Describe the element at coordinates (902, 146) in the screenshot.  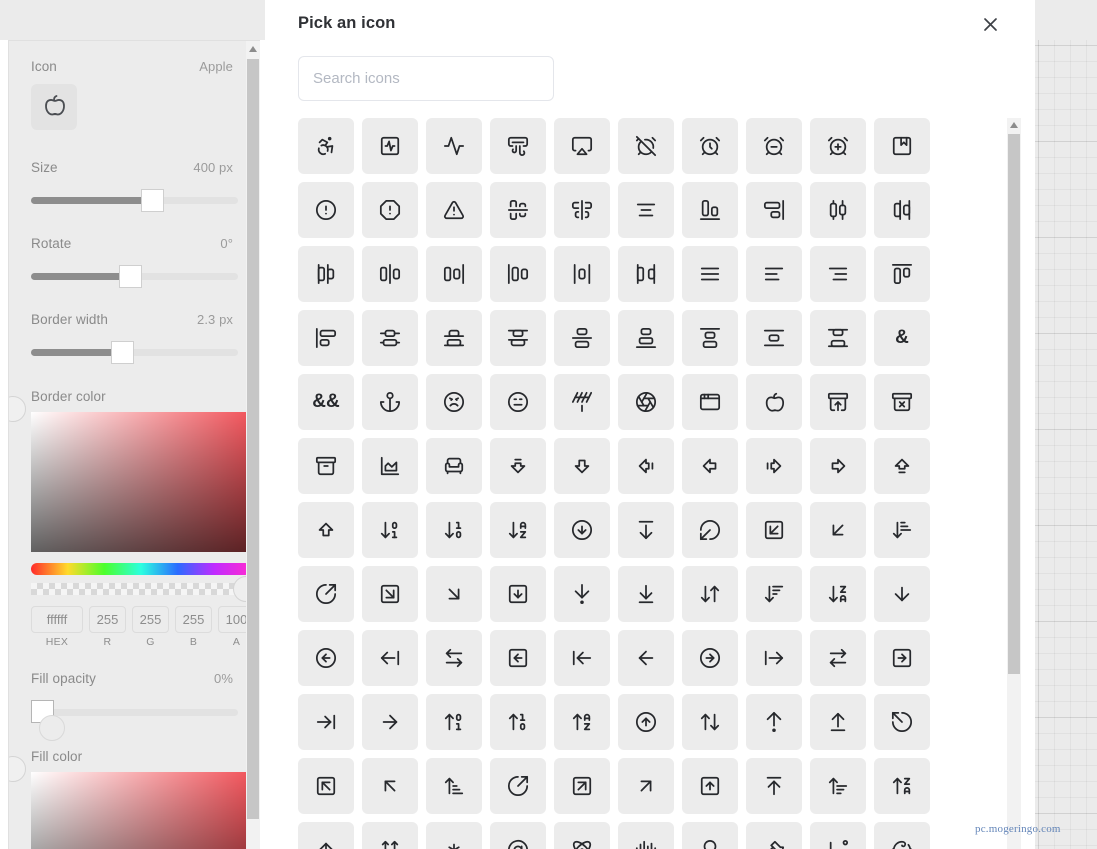
I see `icon-option-album` at that location.